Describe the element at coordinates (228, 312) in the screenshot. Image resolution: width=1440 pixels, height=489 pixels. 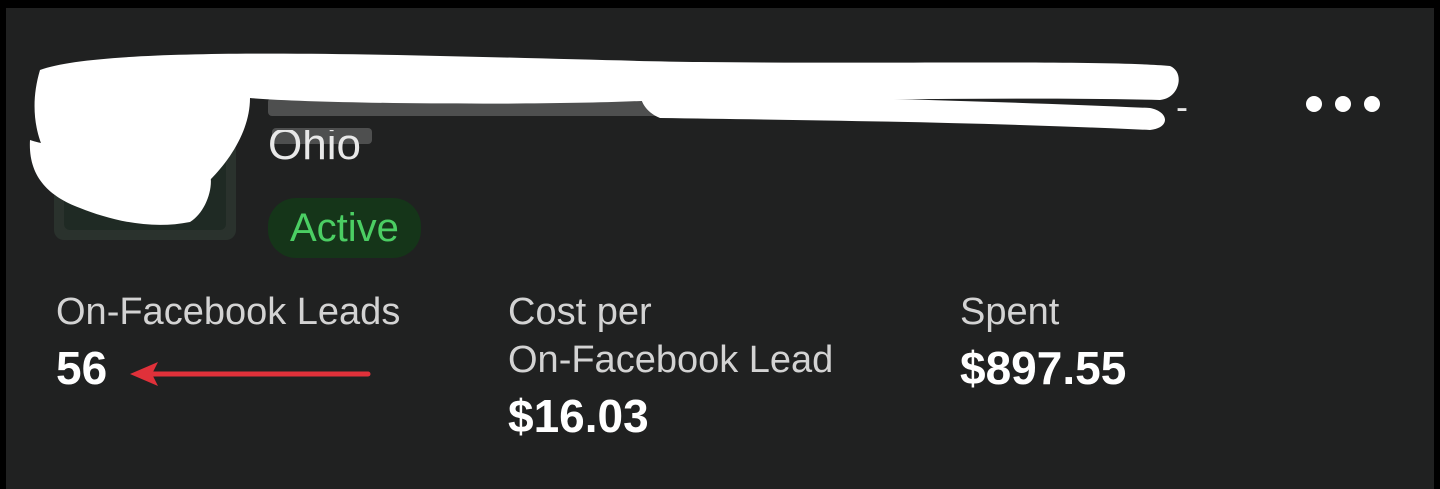
I see `metric-leads-label: On-Facebook Leads` at that location.